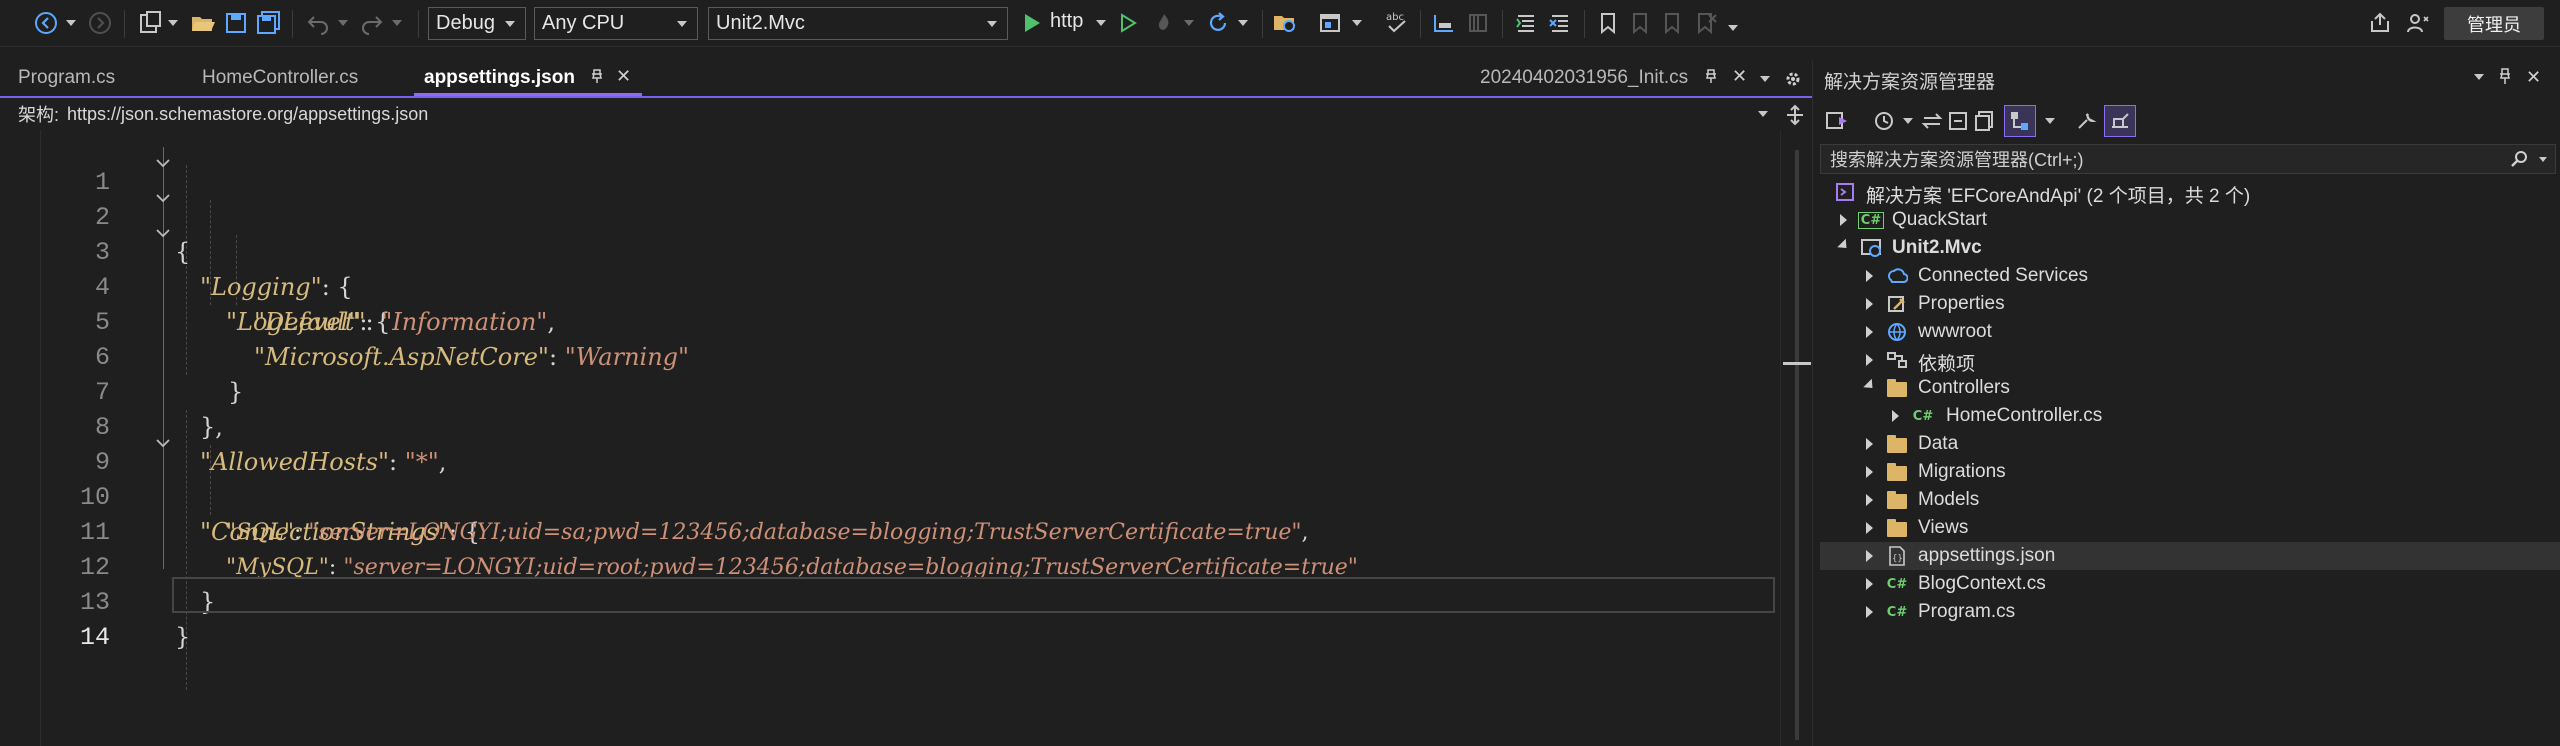  What do you see at coordinates (1613, 78) in the screenshot?
I see `tab-init-migration-cs: 20240402031956_Init.cs ✕` at bounding box center [1613, 78].